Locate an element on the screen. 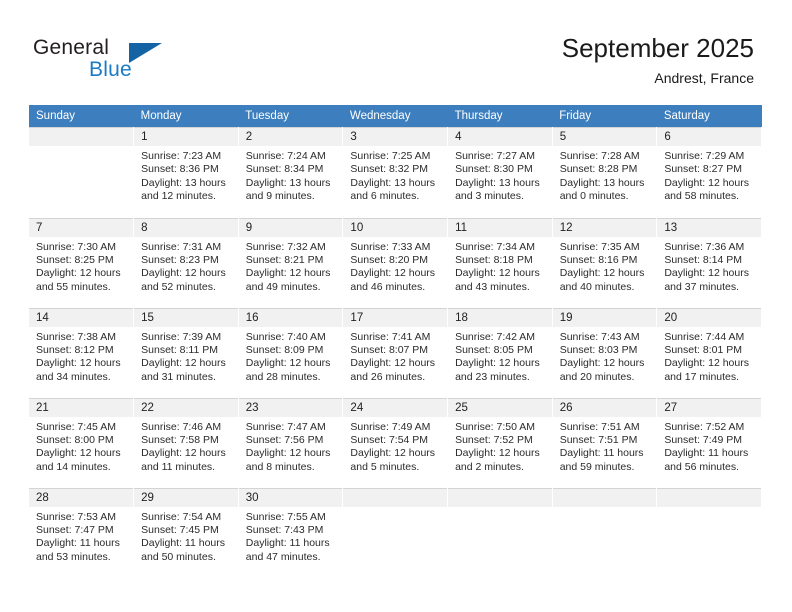  sunset-text: Sunset: 8:34 PM is located at coordinates (284, 169).